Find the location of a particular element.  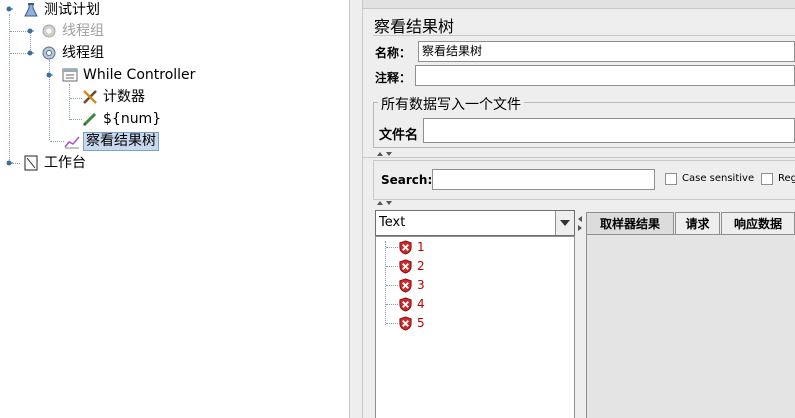

tree-node-label: While Controller is located at coordinates (139, 75).